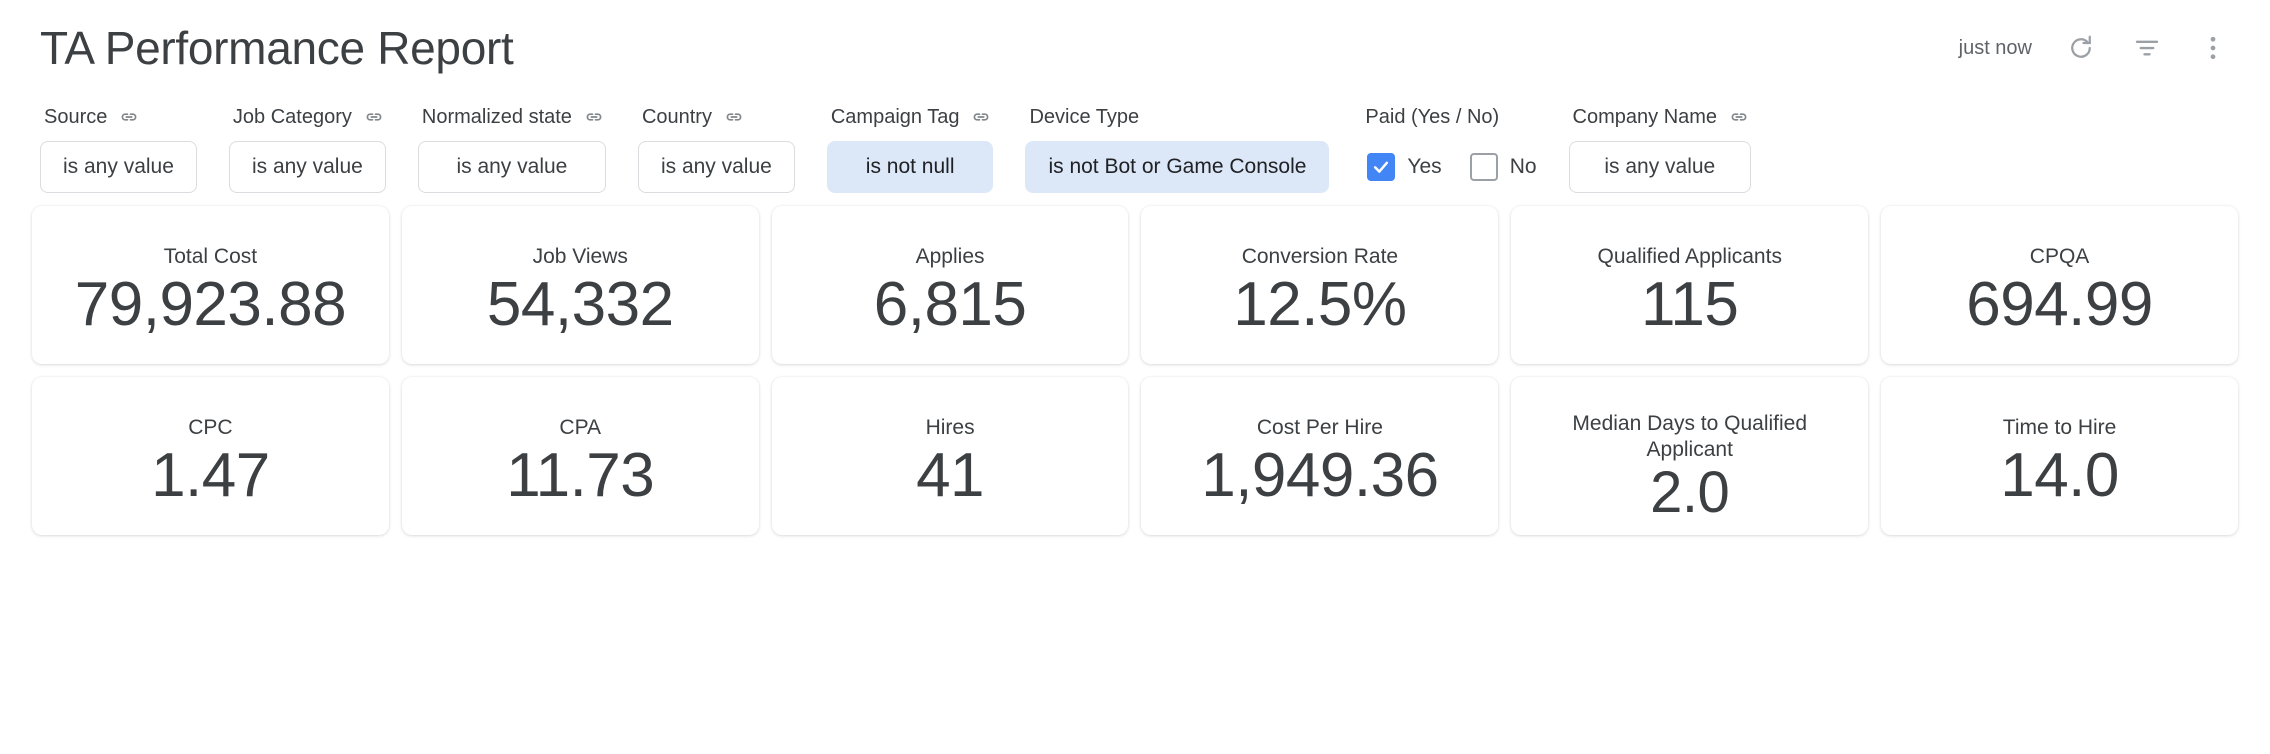 The width and height of the screenshot is (2270, 754). What do you see at coordinates (1177, 117) in the screenshot?
I see `filter-header: Device Type` at bounding box center [1177, 117].